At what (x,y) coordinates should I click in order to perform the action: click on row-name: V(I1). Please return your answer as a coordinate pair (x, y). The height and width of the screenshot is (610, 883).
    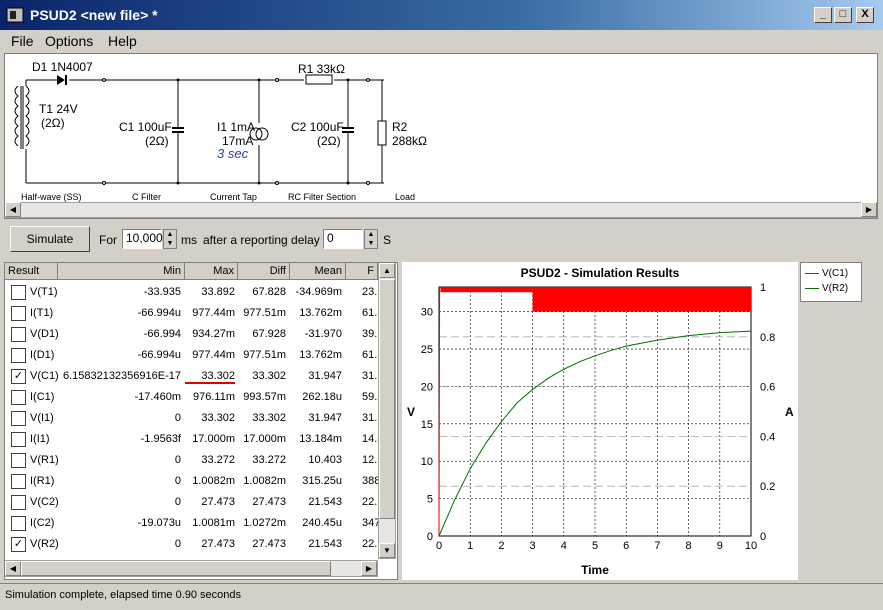
    Looking at the image, I should click on (42, 418).